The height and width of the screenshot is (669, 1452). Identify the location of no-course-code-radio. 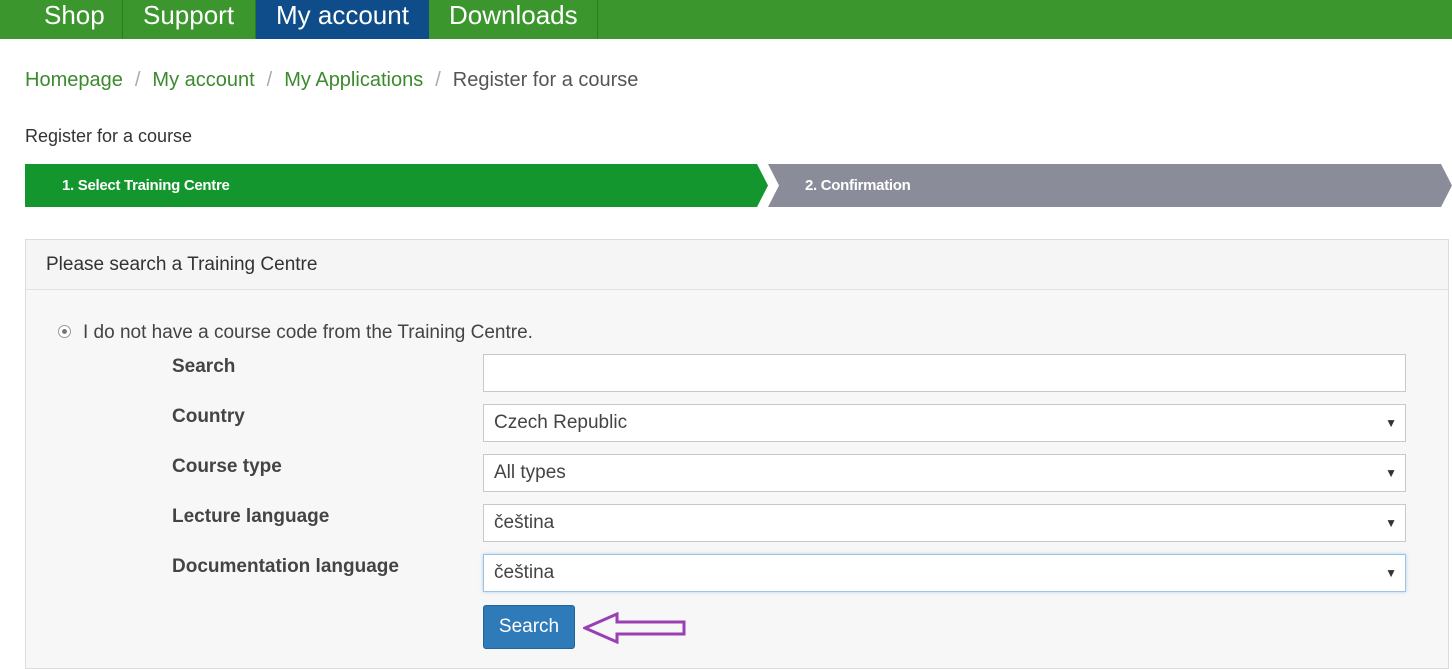
(64, 331).